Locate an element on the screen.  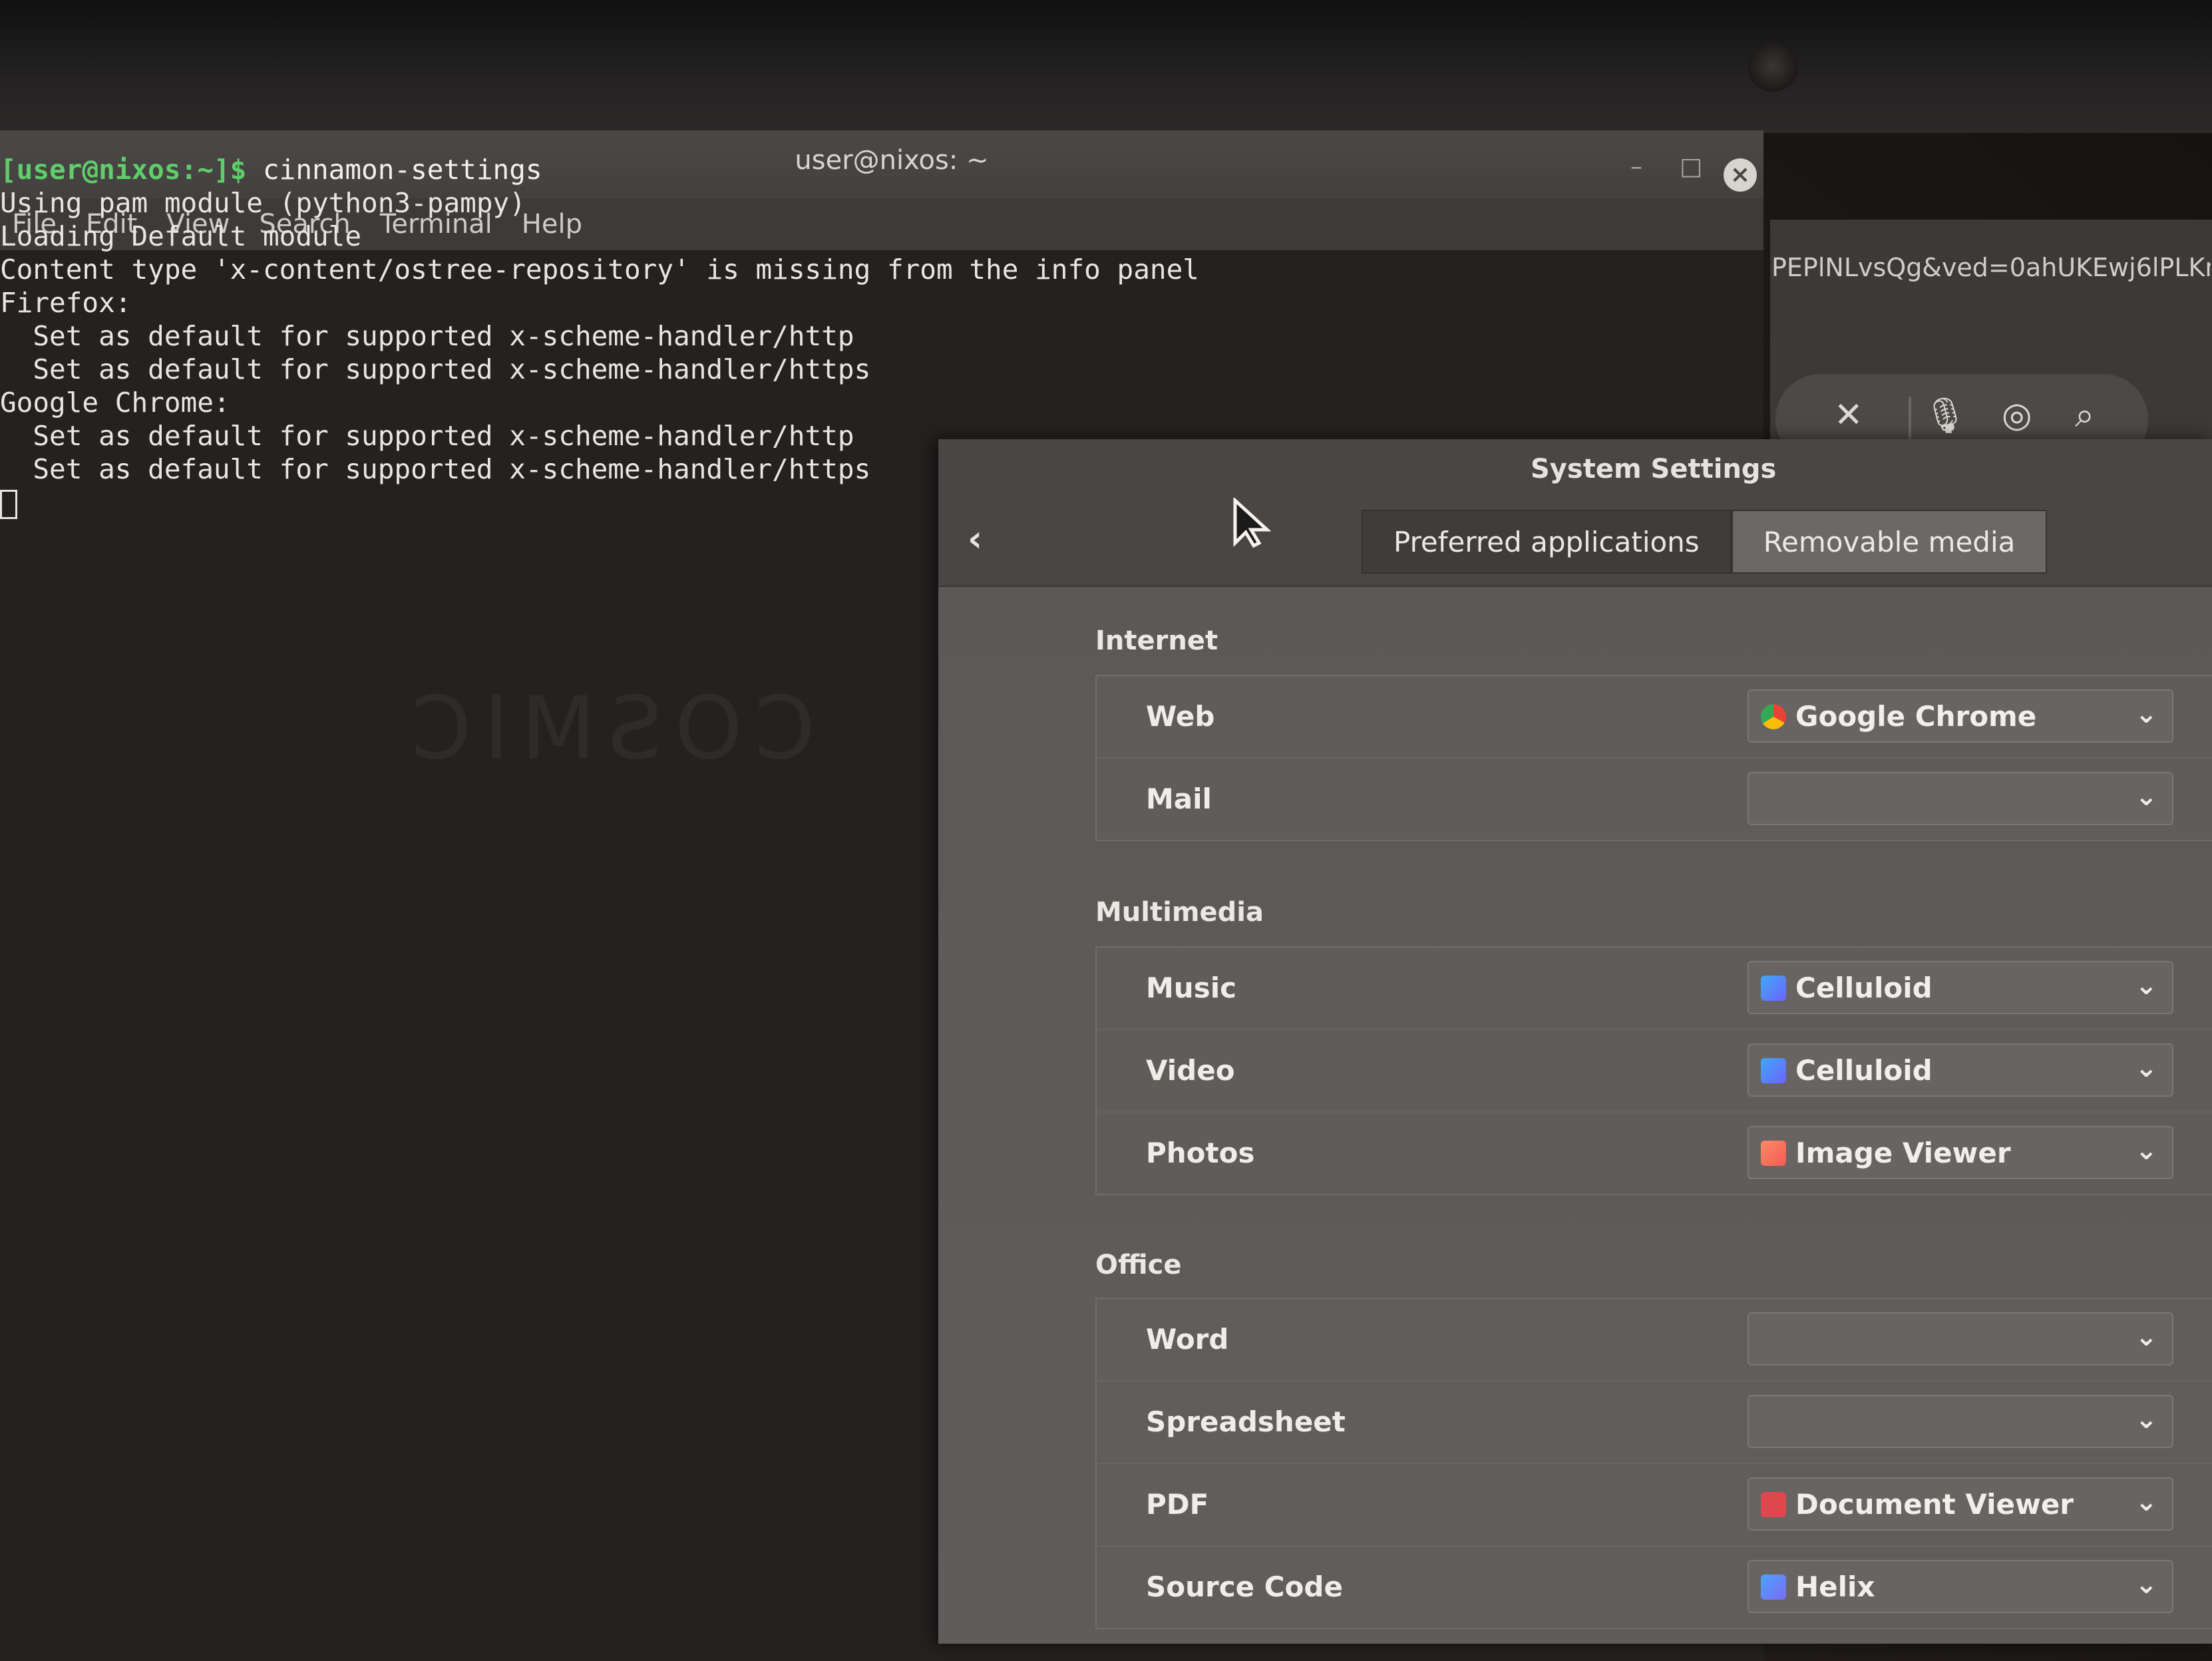
section-internet: Internet is located at coordinates (1156, 641).